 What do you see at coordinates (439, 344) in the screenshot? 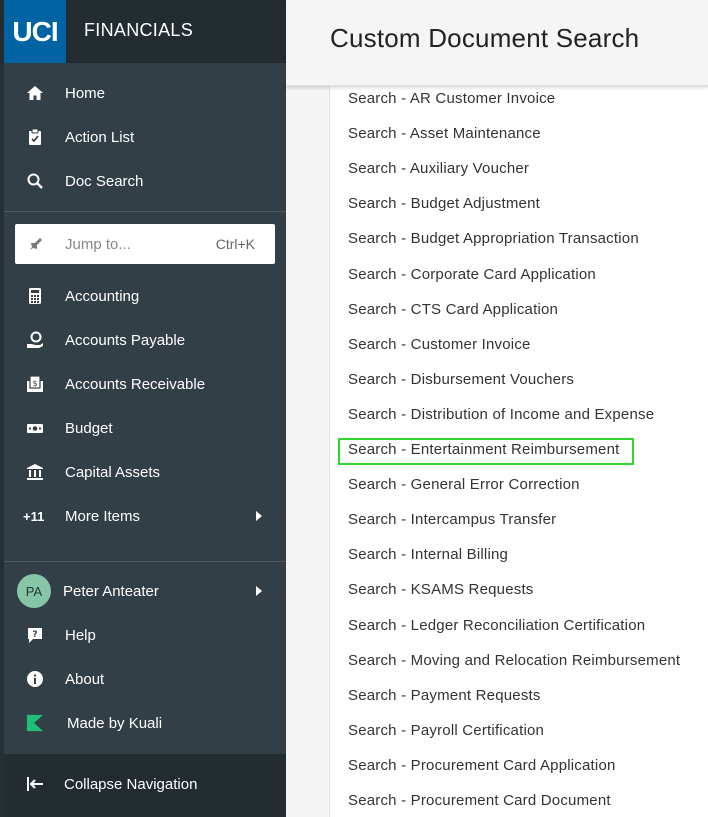
I see `doc-search-link: Search - Customer Invoice` at bounding box center [439, 344].